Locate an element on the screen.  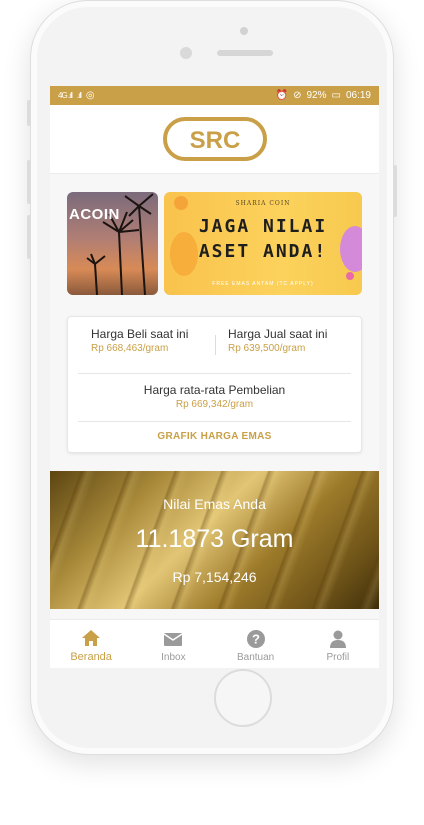
nav-profil: Profil is located at coordinates (338, 644).